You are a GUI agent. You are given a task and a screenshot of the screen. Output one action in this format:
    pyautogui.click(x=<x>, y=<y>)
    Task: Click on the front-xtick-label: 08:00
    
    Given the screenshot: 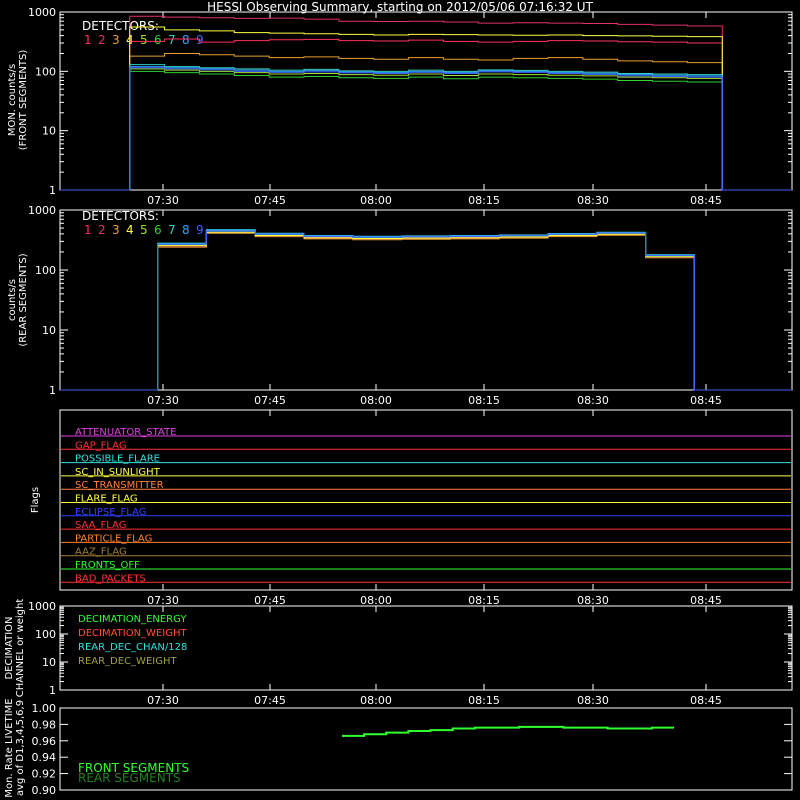 What is the action you would take?
    pyautogui.click(x=376, y=200)
    